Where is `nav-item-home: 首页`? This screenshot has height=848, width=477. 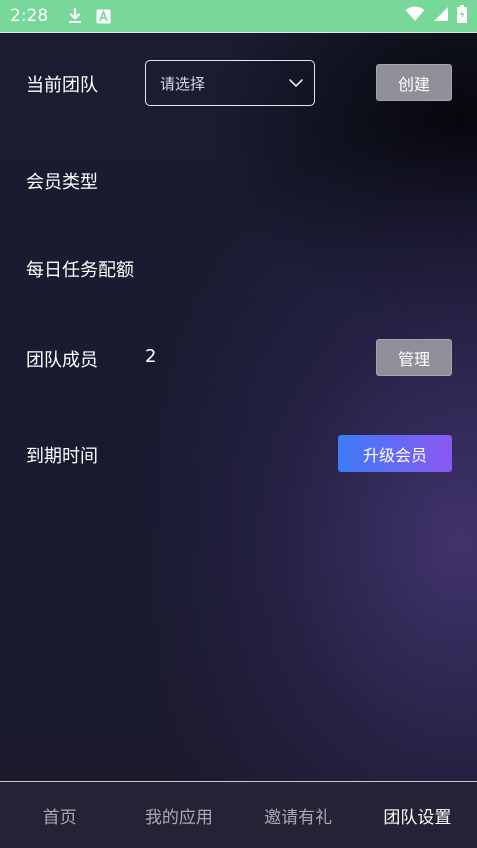 nav-item-home: 首页 is located at coordinates (59, 815).